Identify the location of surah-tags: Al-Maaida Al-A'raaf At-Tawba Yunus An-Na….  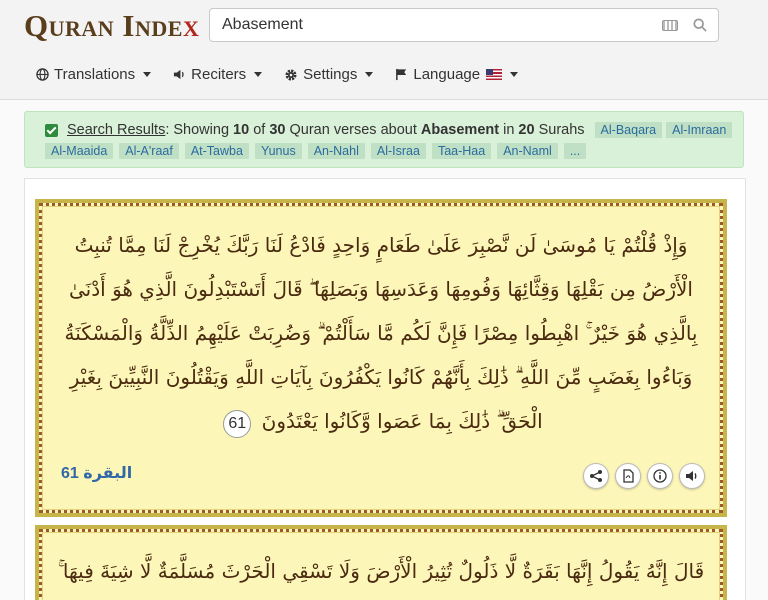
(318, 151).